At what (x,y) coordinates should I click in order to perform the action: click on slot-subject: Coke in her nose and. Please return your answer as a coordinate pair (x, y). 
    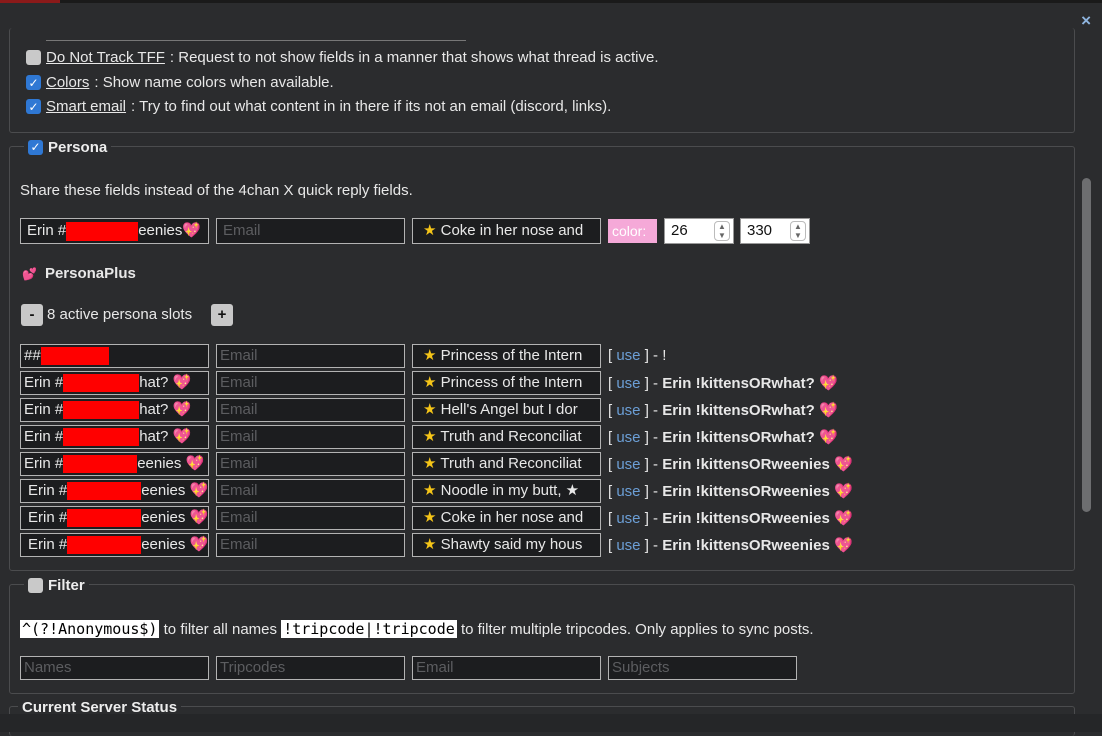
    Looking at the image, I should click on (512, 517).